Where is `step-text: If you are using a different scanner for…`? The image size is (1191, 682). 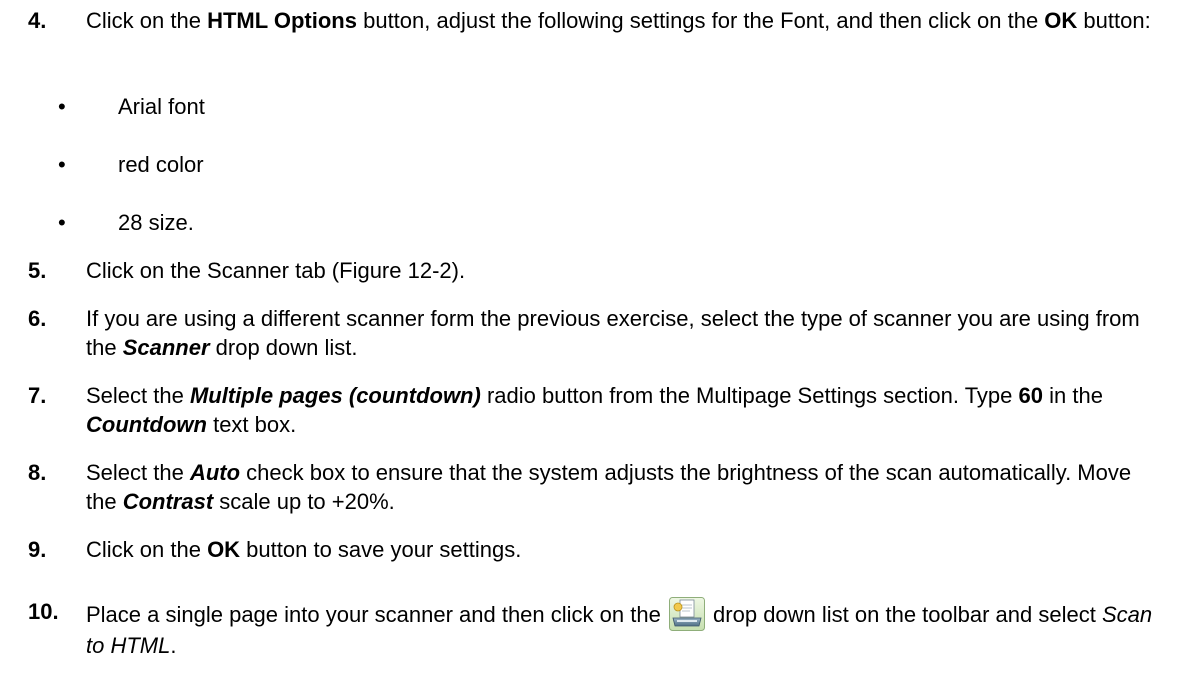 step-text: If you are using a different scanner for… is located at coordinates (613, 333).